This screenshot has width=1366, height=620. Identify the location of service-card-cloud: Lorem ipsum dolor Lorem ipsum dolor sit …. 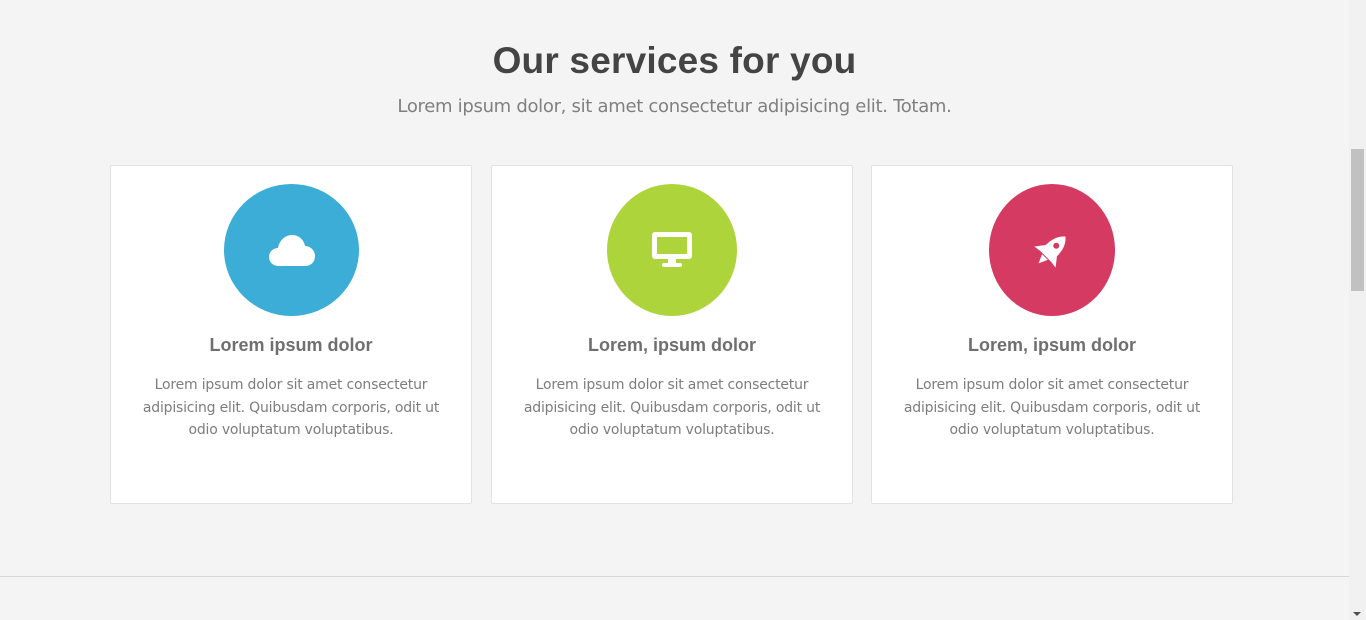
(291, 334).